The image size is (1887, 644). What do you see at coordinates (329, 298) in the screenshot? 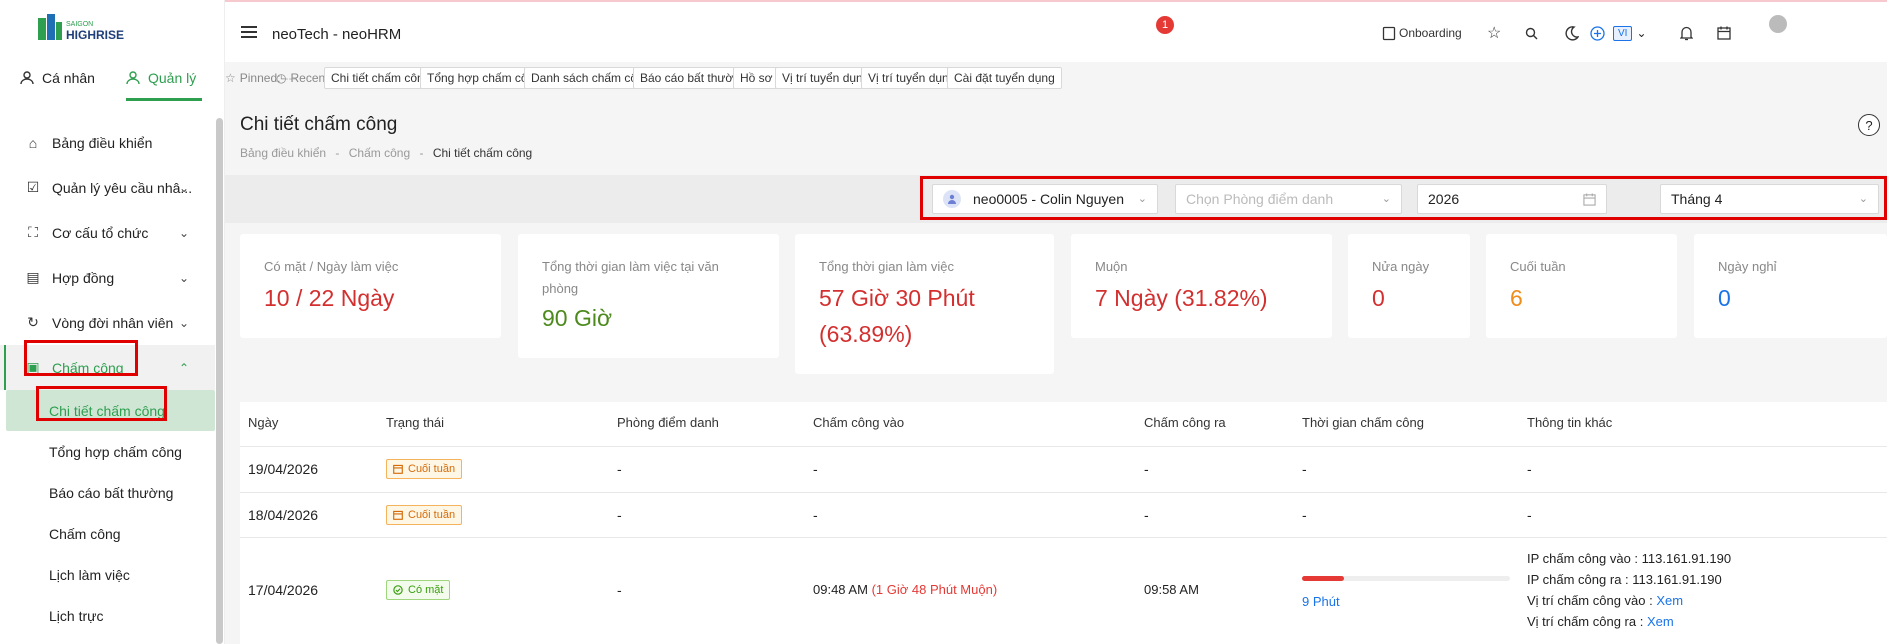
I see `stat-value: 10 / 22 Ngày` at bounding box center [329, 298].